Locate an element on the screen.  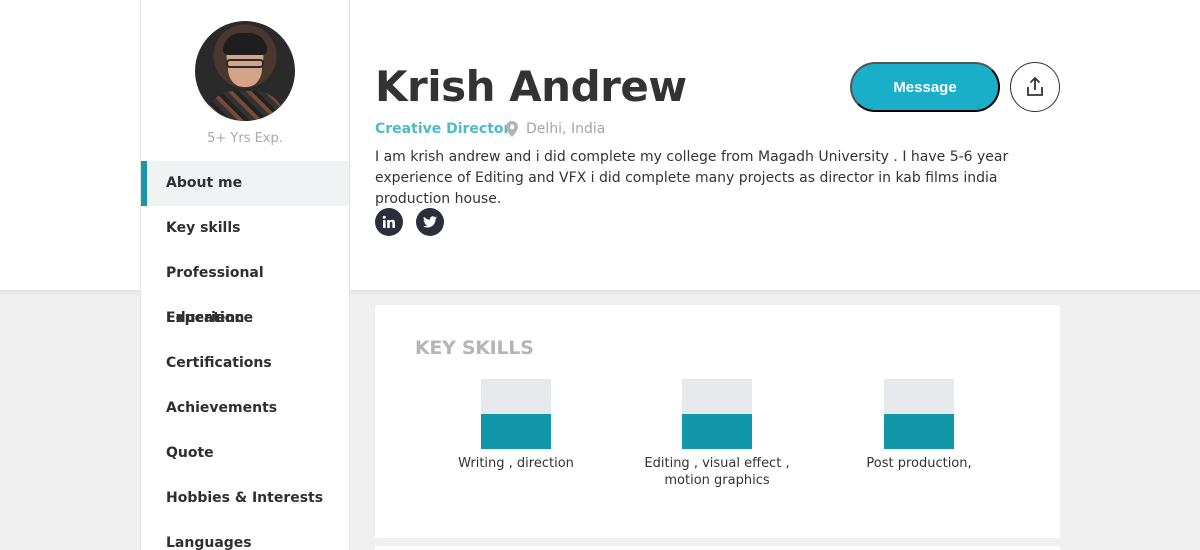
sidebar-item-hobbies: Hobbies & Interests is located at coordinates (245, 498).